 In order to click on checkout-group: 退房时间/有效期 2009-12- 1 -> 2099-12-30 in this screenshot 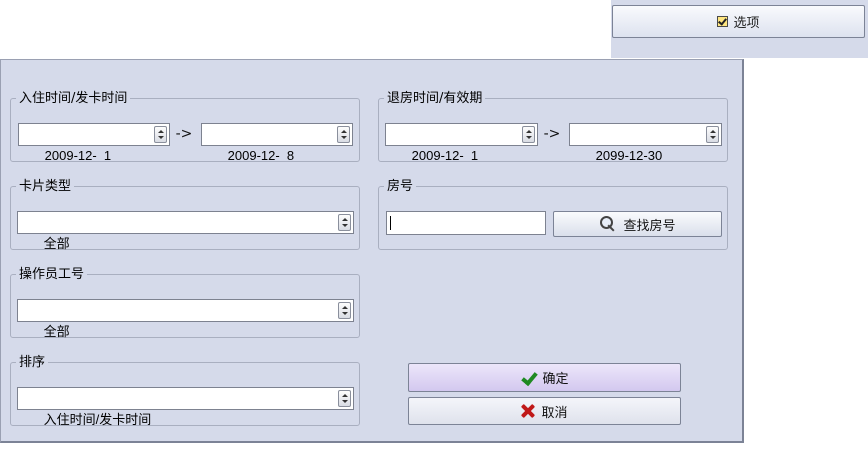, I will do `click(553, 127)`.